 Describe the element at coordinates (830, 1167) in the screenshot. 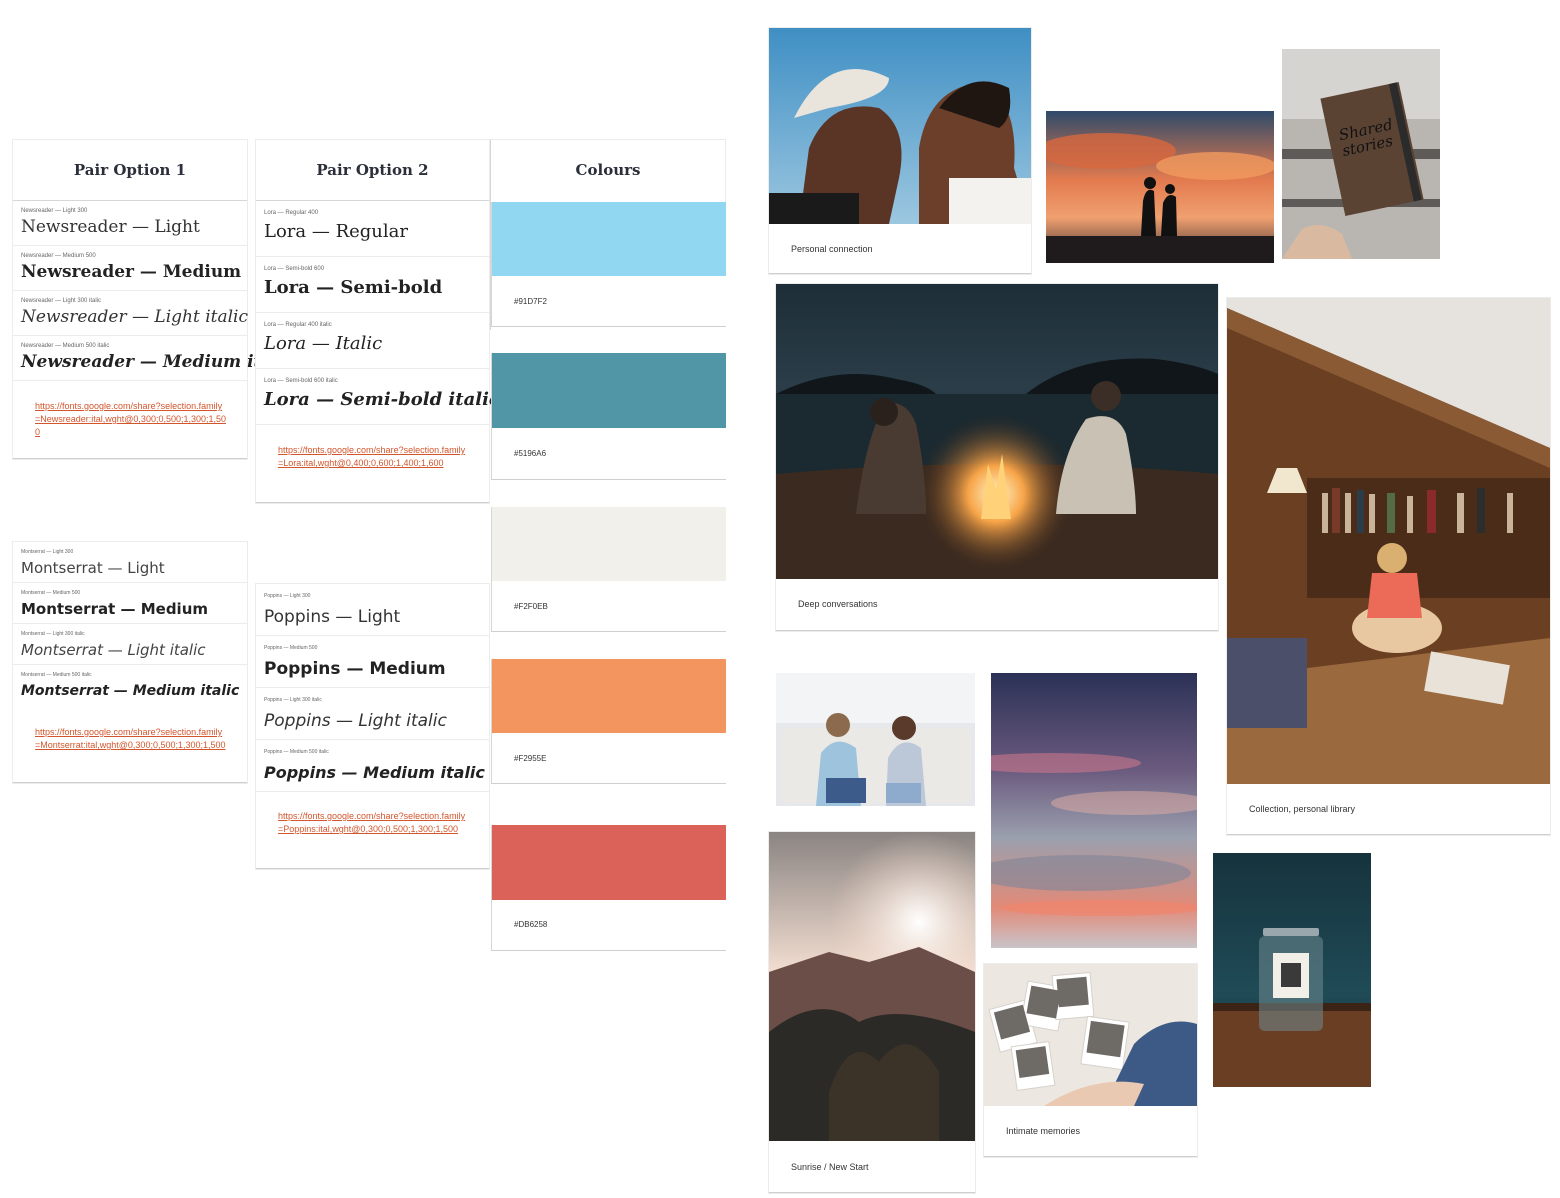

I see `photo-caption: Sunrise / New Start` at that location.